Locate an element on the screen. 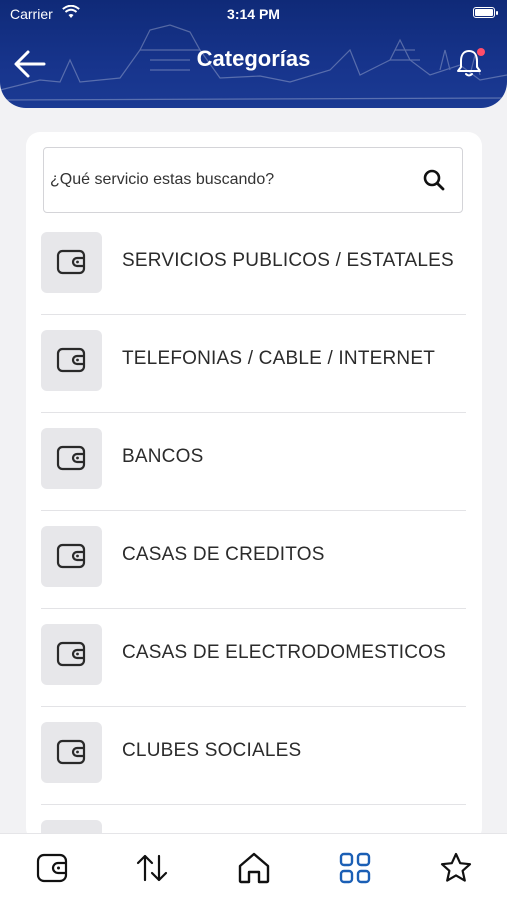 Image resolution: width=507 pixels, height=900 pixels. transfer-arrows-icon is located at coordinates (152, 868).